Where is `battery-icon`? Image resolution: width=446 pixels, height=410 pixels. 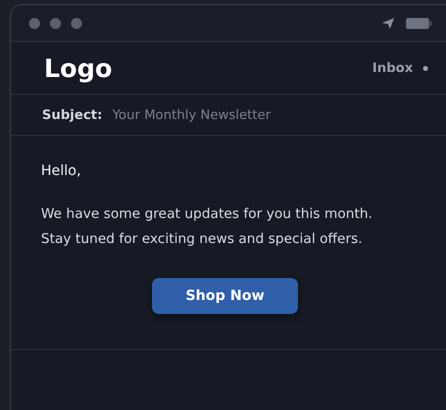
battery-icon is located at coordinates (419, 23).